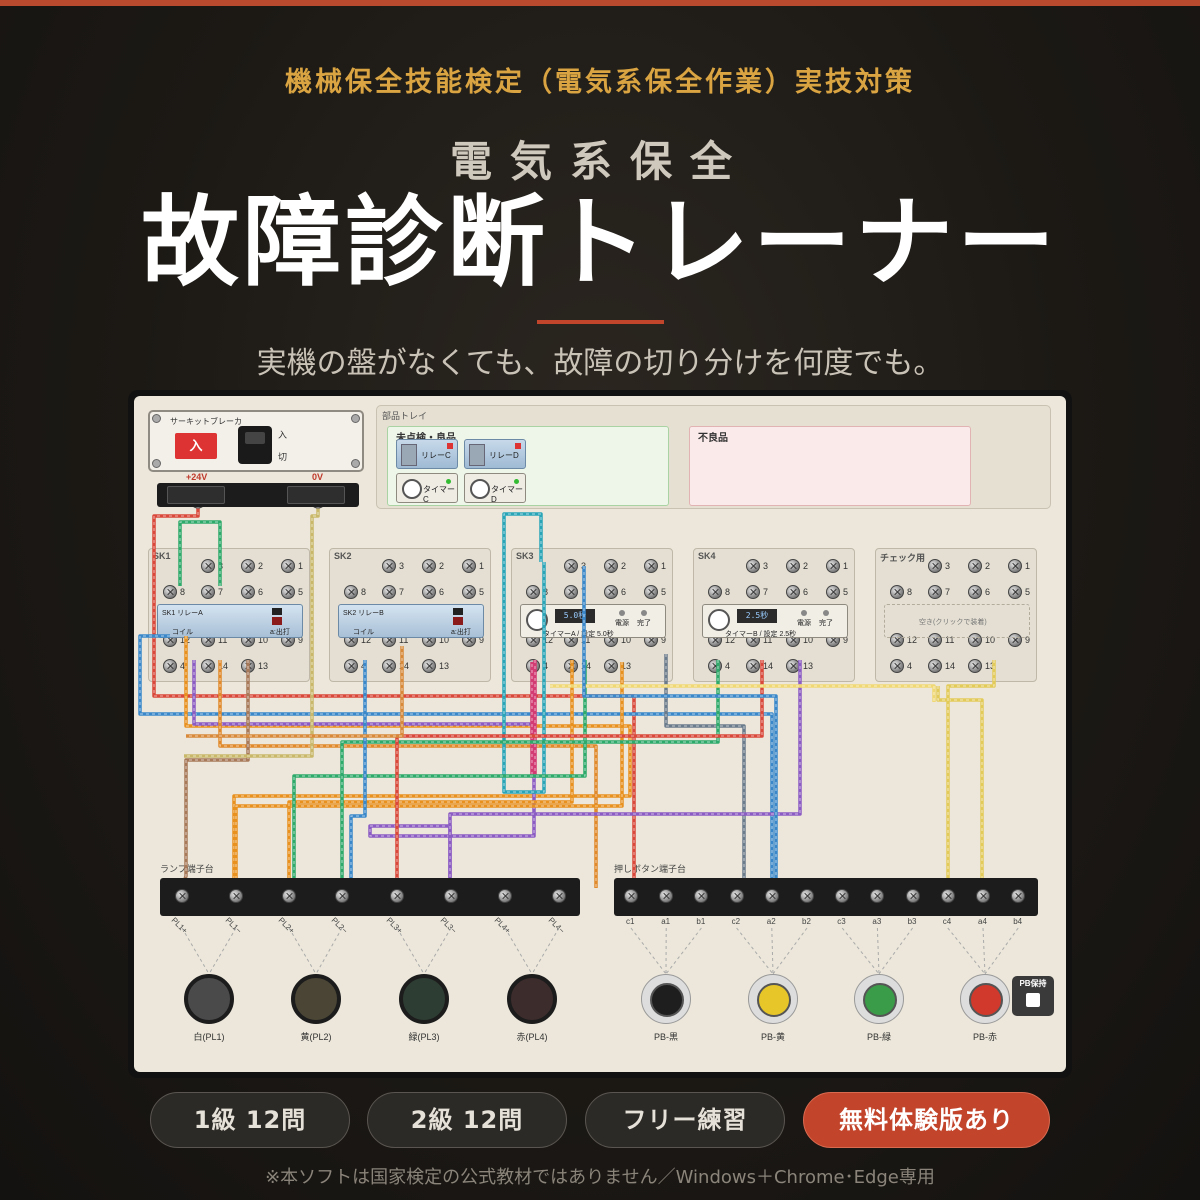 This screenshot has height=1200, width=1200. Describe the element at coordinates (644, 613) in the screenshot. I see `done-indicator` at that location.